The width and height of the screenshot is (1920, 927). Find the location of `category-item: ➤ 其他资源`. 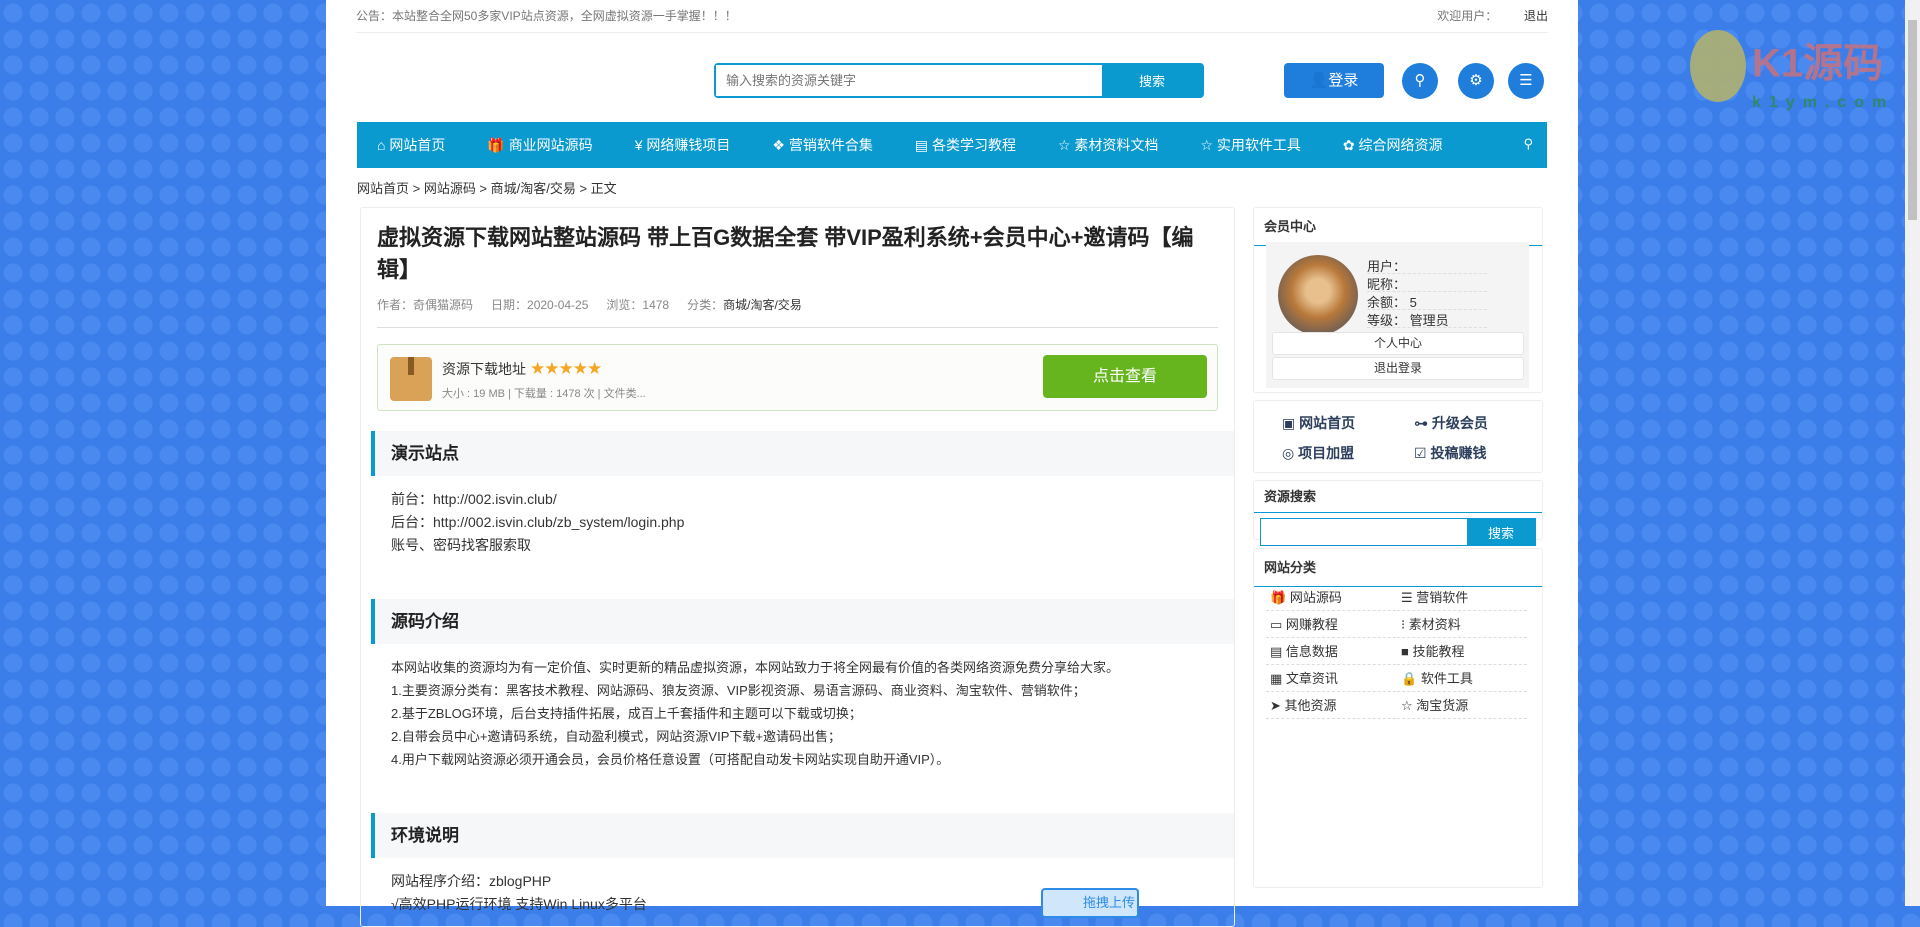

category-item: ➤ 其他资源 is located at coordinates (1331, 705).